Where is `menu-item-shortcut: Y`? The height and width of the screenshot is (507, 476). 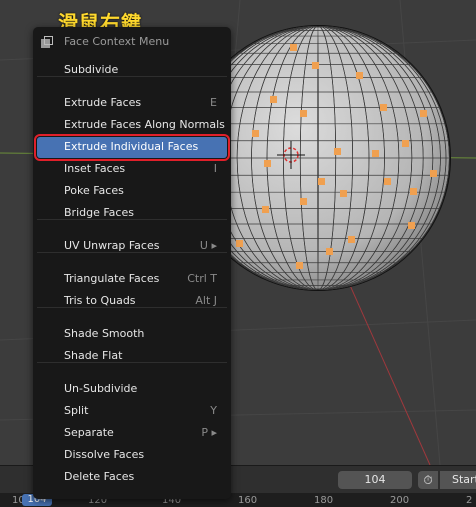 menu-item-shortcut: Y is located at coordinates (213, 410).